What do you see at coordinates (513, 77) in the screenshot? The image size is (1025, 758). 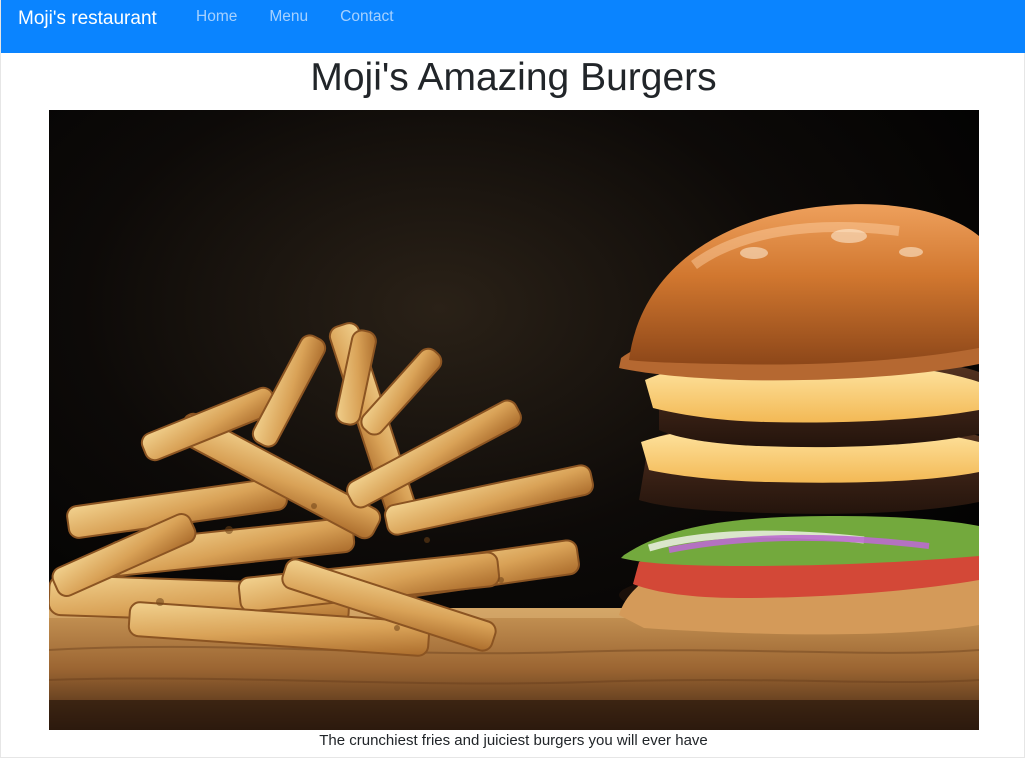 I see `page-title: Moji's Amazing Burgers` at bounding box center [513, 77].